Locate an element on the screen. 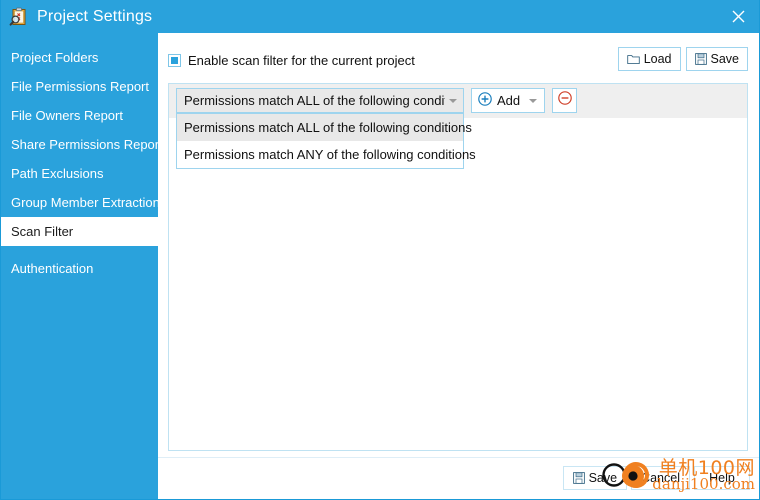 This screenshot has width=760, height=500. clipboard-search-icon is located at coordinates (19, 17).